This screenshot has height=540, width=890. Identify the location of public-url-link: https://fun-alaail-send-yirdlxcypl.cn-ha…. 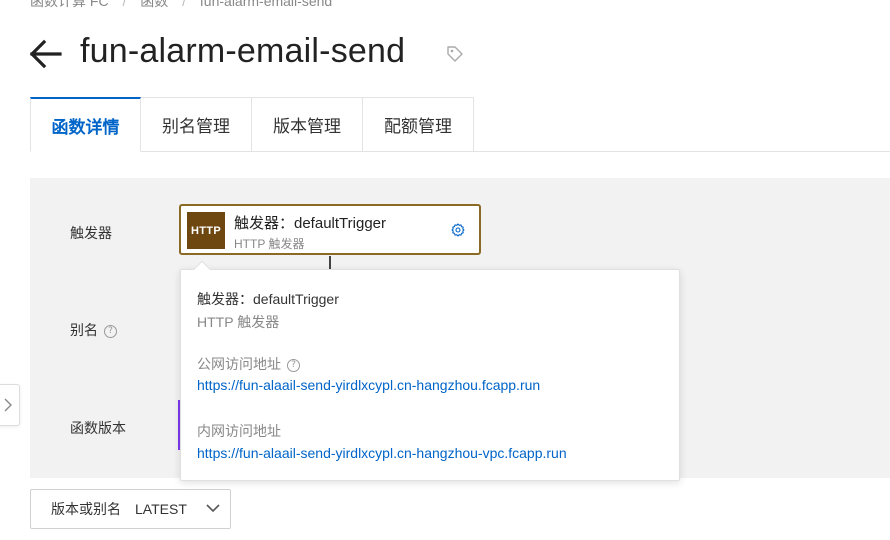
(368, 385).